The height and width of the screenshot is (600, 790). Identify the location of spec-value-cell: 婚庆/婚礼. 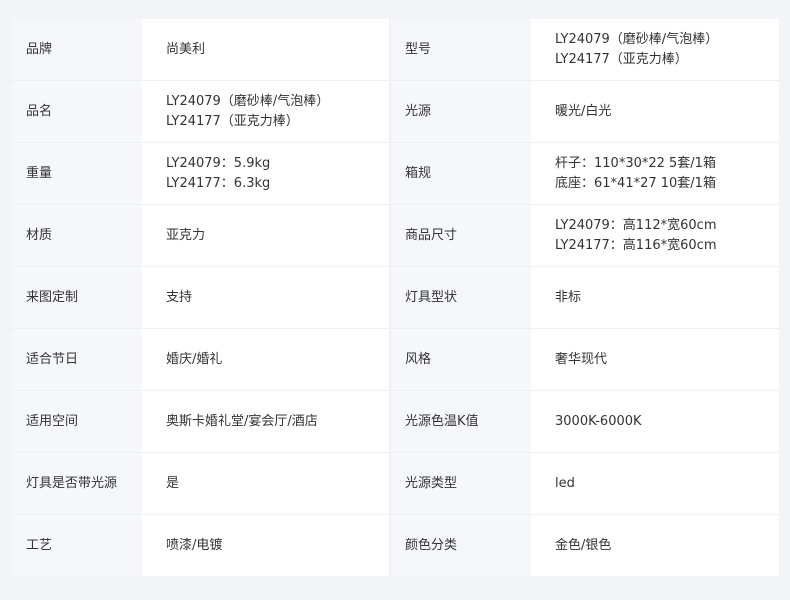
(266, 359).